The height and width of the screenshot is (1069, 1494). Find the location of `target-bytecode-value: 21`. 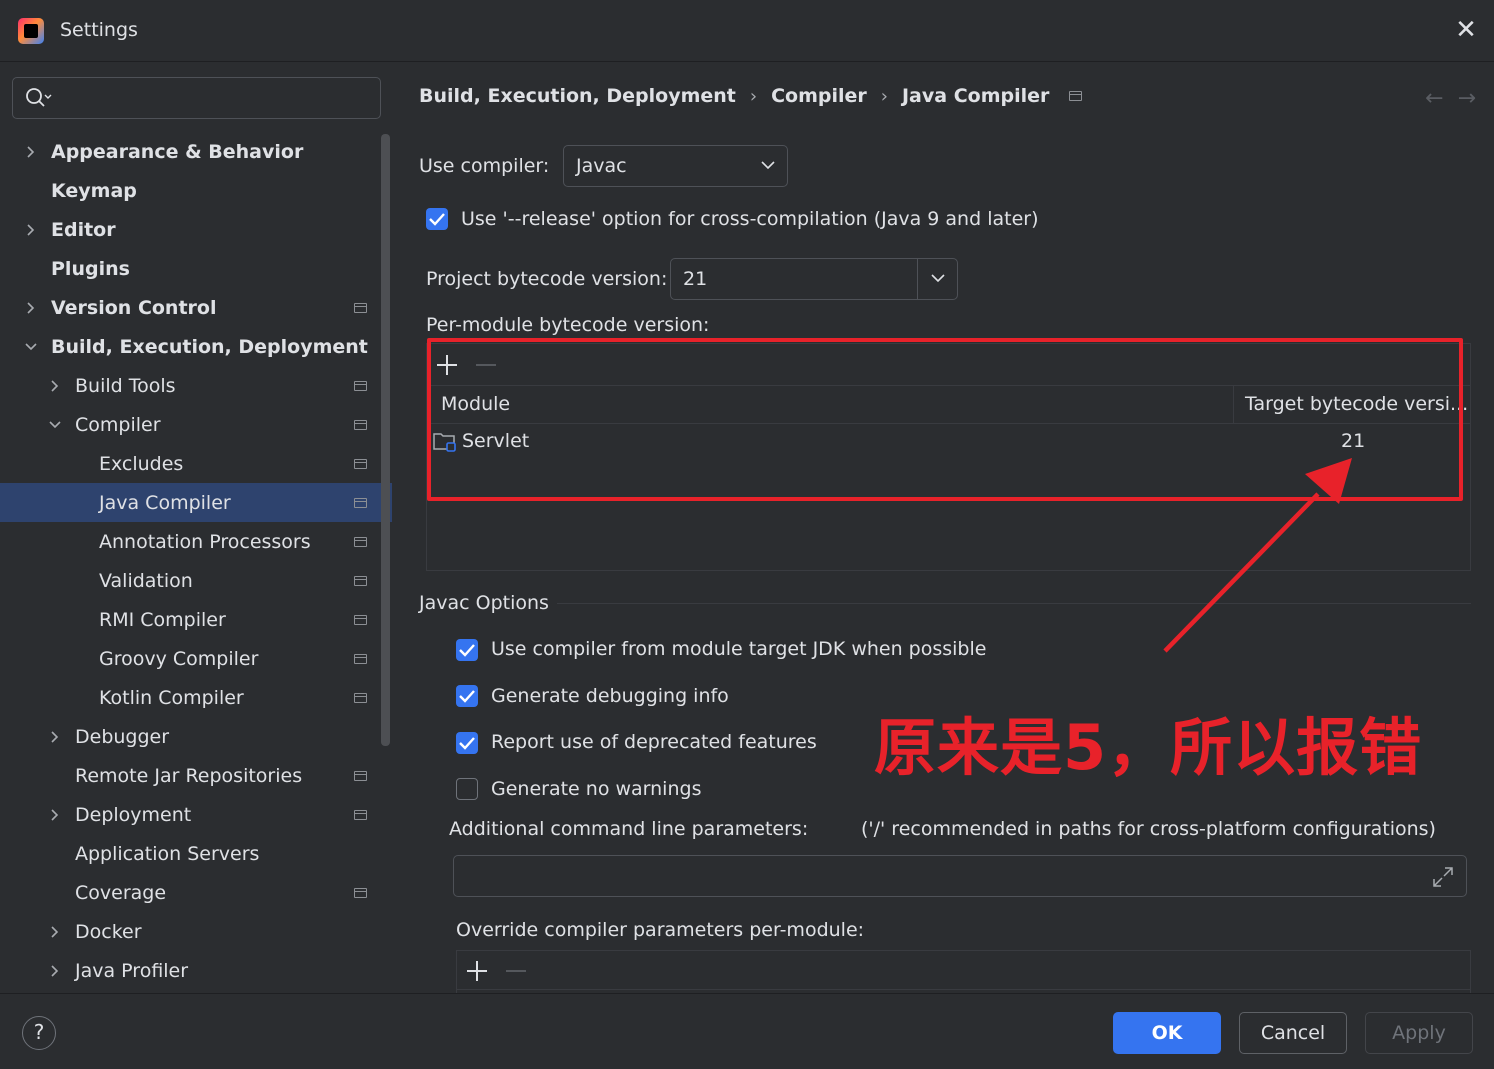

target-bytecode-value: 21 is located at coordinates (1353, 441).